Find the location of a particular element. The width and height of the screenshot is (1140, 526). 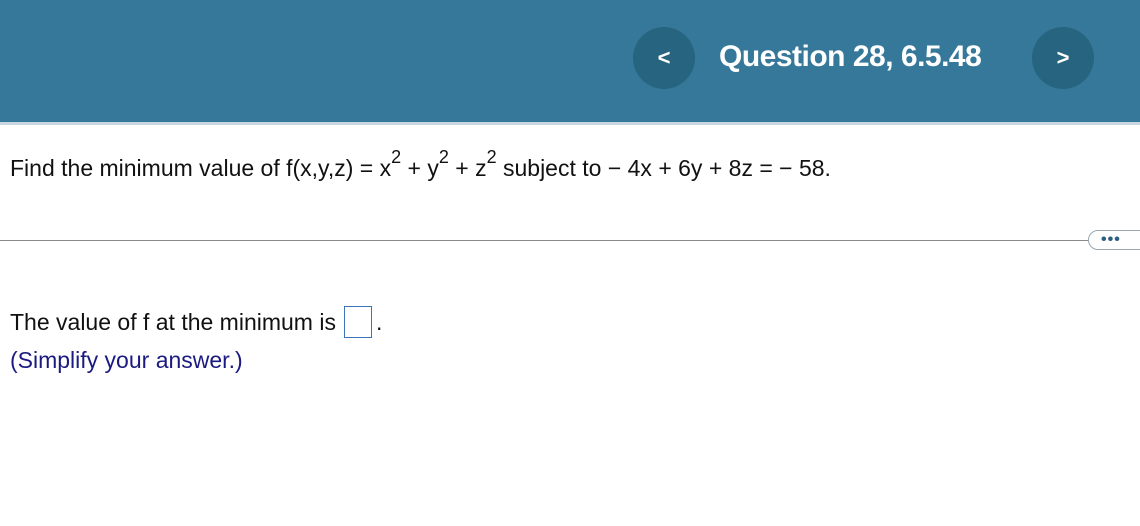

chevron-left-icon: < is located at coordinates (664, 57).